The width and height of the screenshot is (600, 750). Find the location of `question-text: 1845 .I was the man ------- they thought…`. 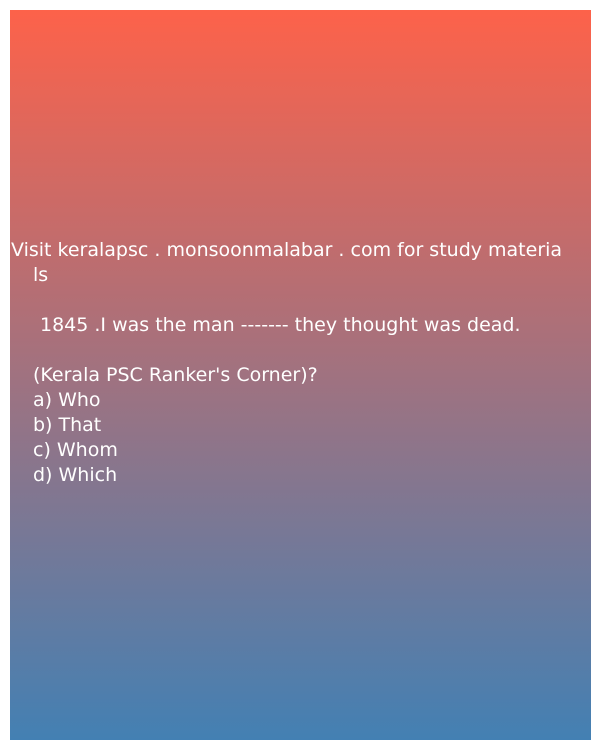

question-text: 1845 .I was the man ------- they thought… is located at coordinates (280, 325).